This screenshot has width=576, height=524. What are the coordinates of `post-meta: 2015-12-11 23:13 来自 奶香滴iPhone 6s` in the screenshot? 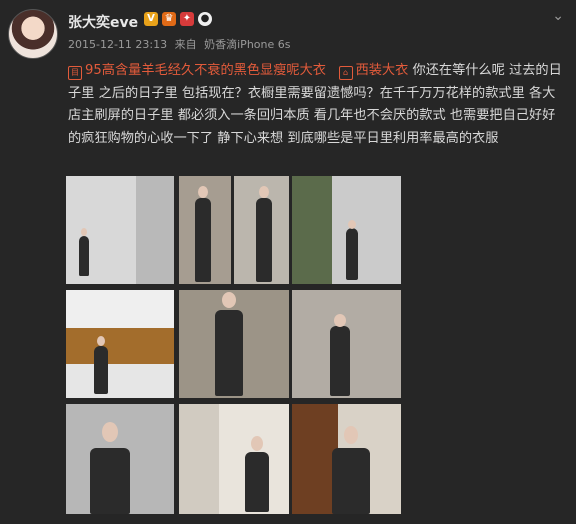 It's located at (181, 44).